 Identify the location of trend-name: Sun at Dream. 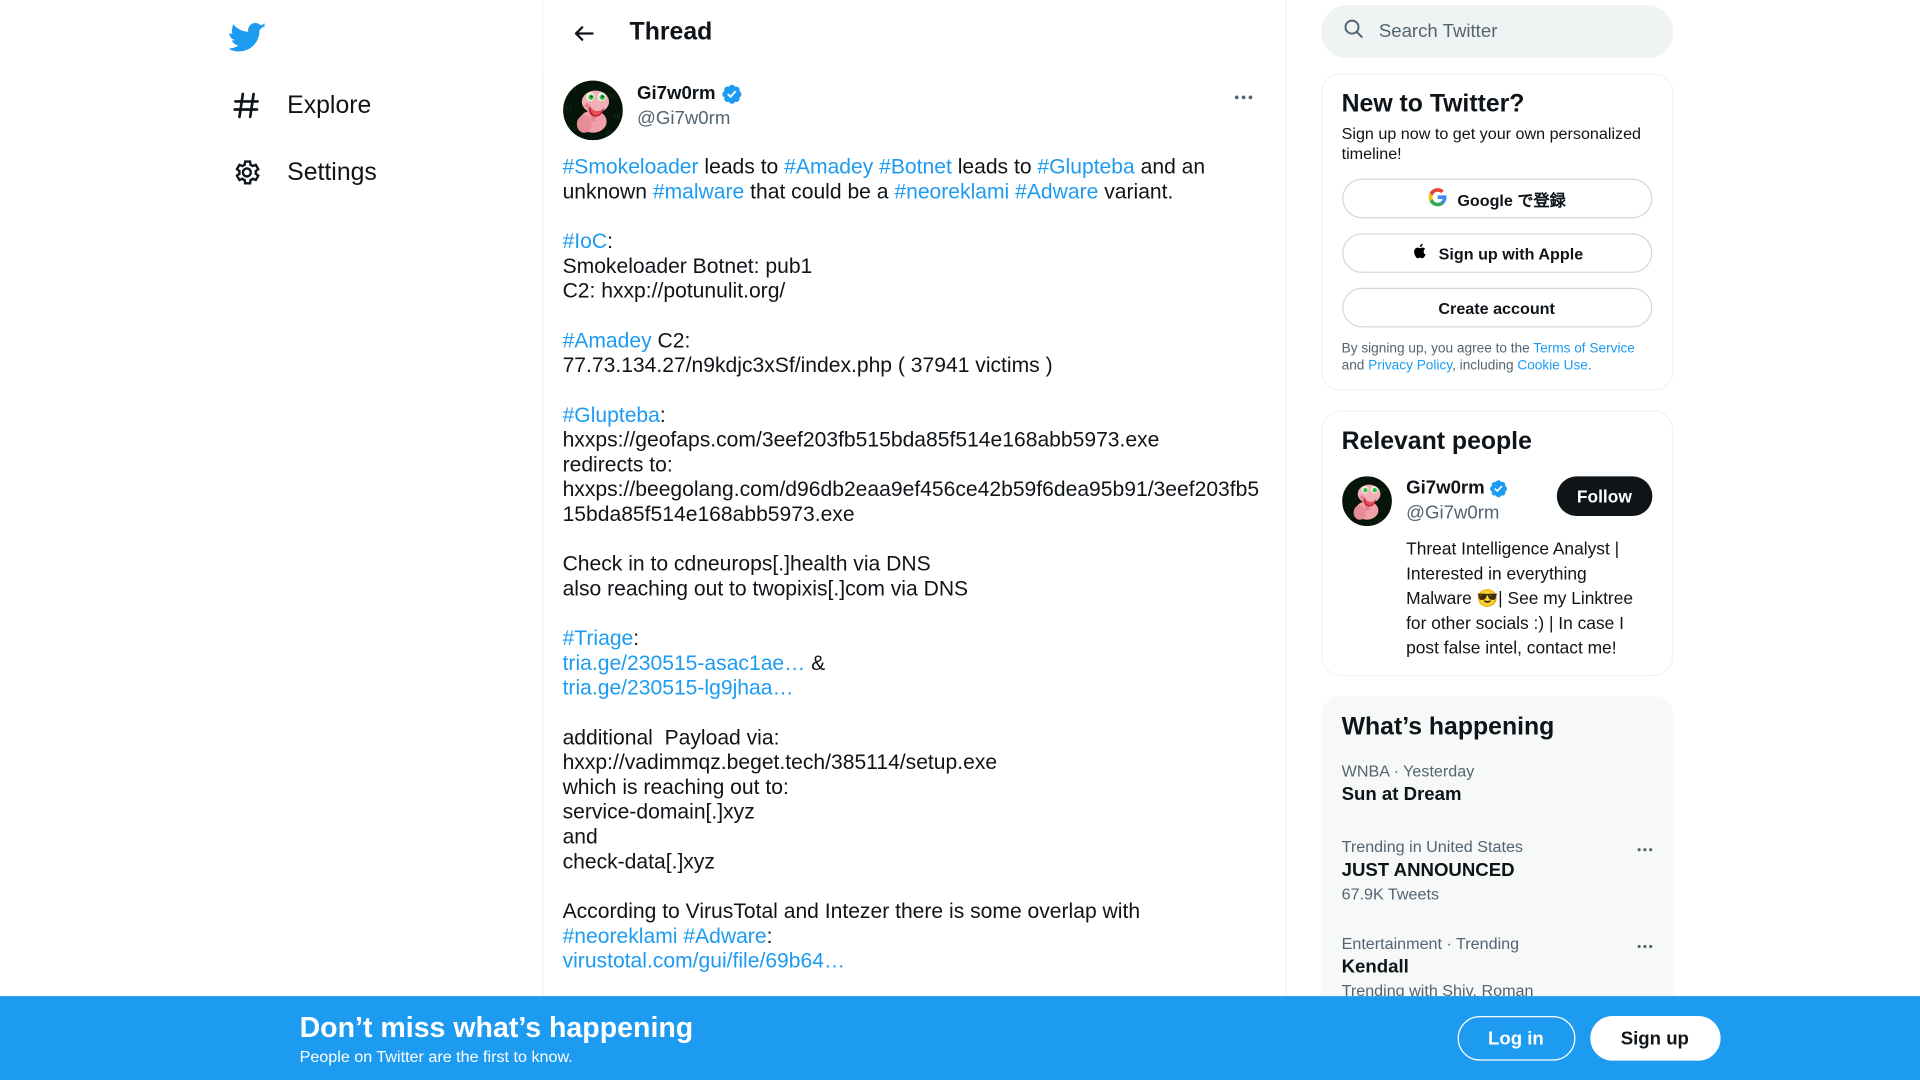
(1401, 794).